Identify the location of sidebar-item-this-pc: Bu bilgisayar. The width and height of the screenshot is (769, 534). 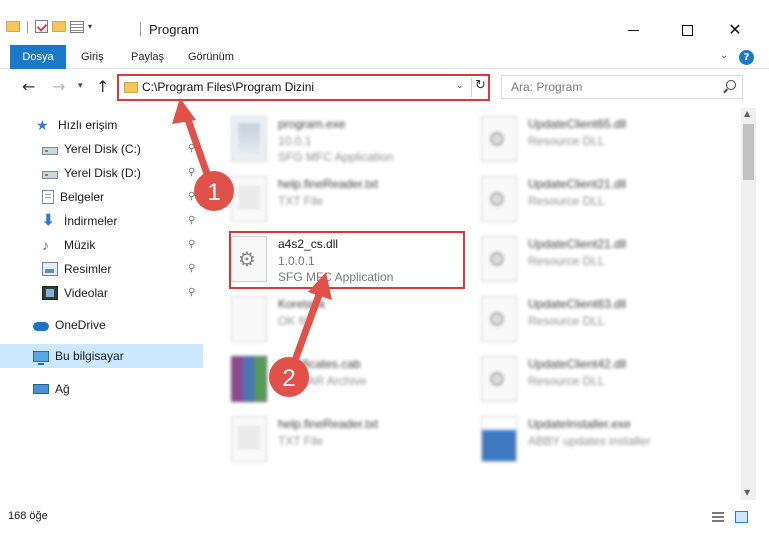
(101, 356).